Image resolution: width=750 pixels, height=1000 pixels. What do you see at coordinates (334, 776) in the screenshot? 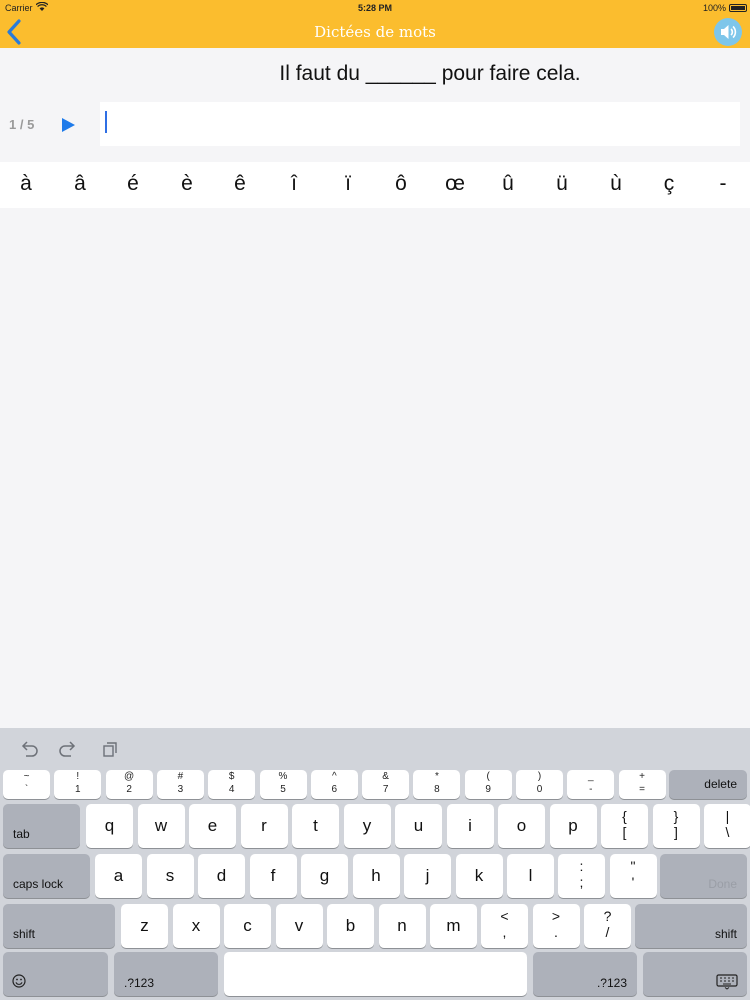
I see `key-shift-char: ^` at bounding box center [334, 776].